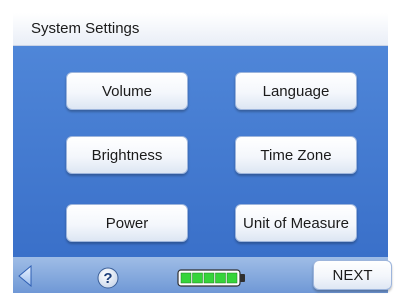  What do you see at coordinates (85, 28) in the screenshot?
I see `page-title: System Settings` at bounding box center [85, 28].